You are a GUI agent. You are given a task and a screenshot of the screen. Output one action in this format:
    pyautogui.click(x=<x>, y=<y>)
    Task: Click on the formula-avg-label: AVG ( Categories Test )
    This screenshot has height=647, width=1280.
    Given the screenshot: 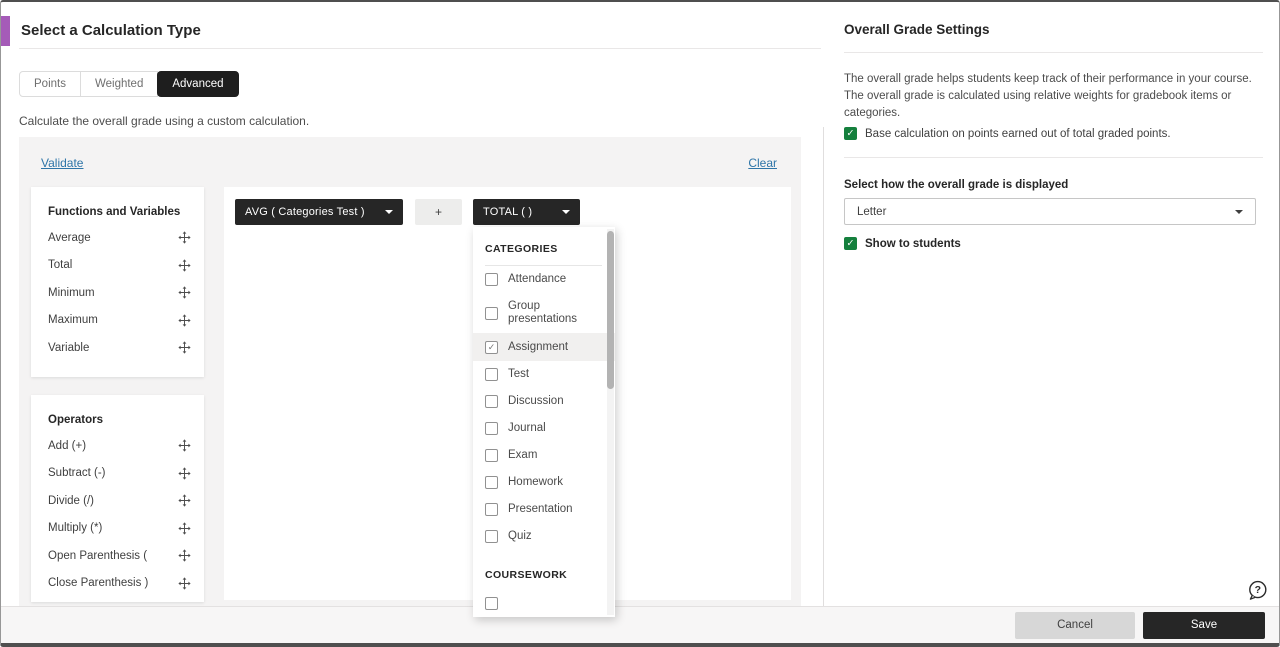 What is the action you would take?
    pyautogui.click(x=305, y=212)
    